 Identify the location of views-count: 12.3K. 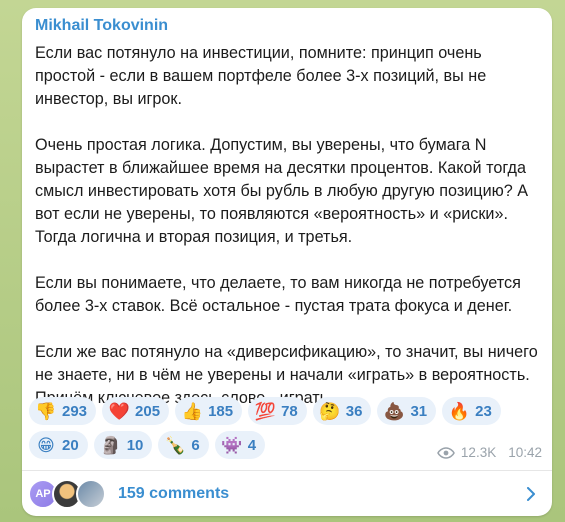
(478, 452).